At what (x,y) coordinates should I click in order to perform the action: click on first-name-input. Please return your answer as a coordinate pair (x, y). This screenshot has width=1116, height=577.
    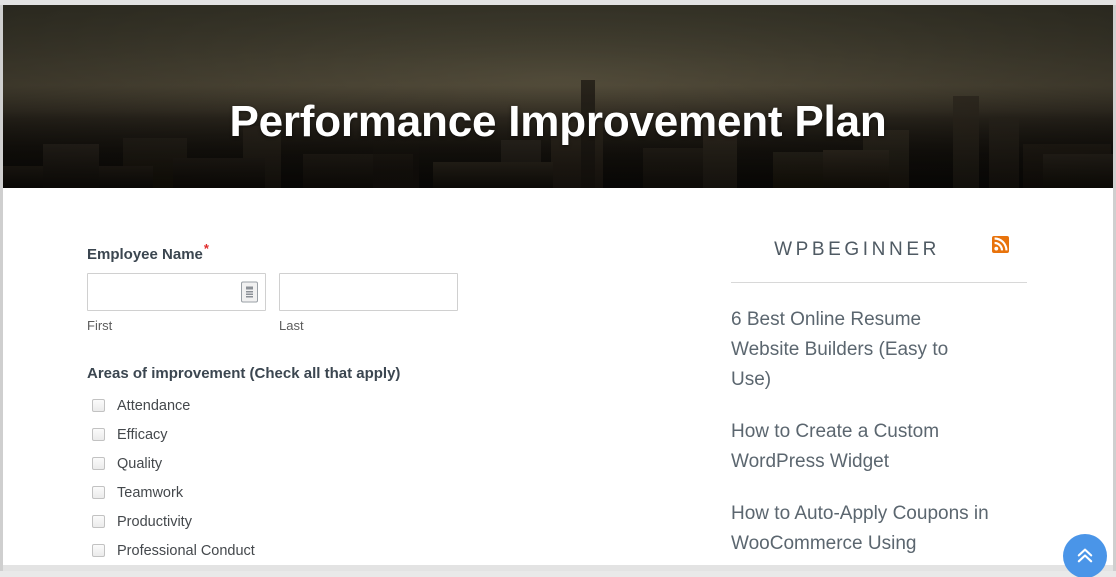
    Looking at the image, I should click on (172, 292).